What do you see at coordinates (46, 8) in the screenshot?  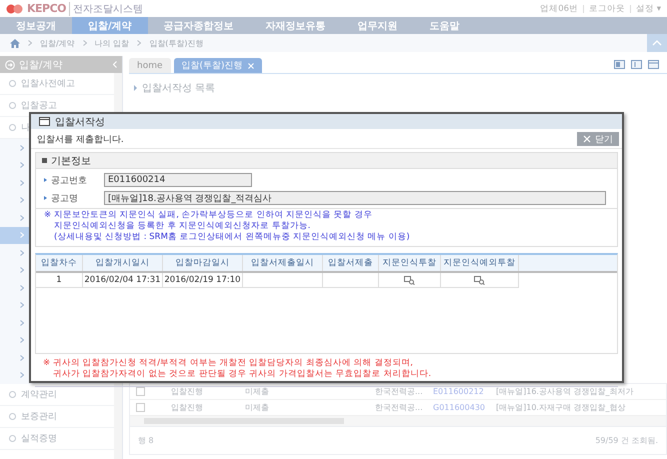 I see `logo-text: KEPCO` at bounding box center [46, 8].